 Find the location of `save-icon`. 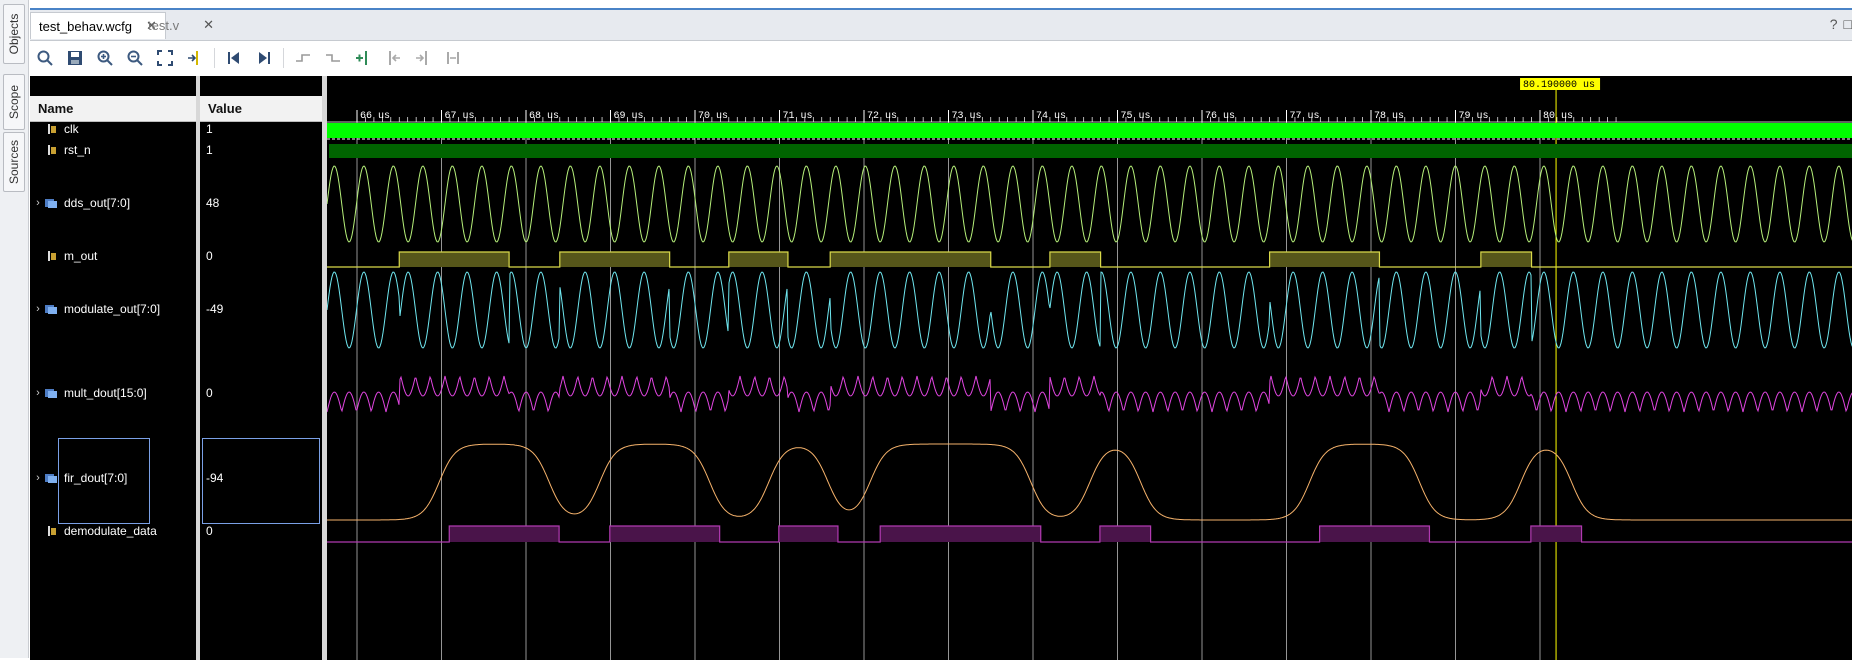

save-icon is located at coordinates (75, 58).